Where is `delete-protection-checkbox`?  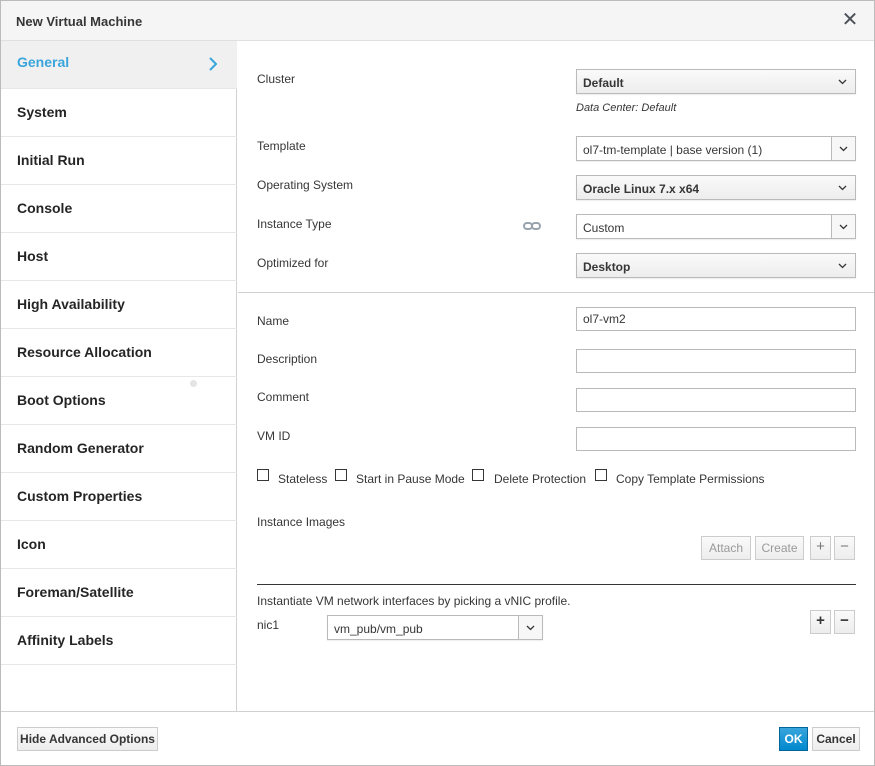 delete-protection-checkbox is located at coordinates (478, 475).